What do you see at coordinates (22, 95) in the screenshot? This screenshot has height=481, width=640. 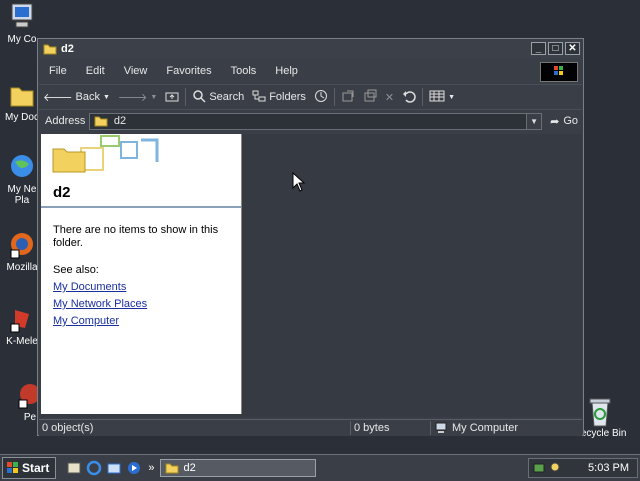 I see `my-documents-icon` at bounding box center [22, 95].